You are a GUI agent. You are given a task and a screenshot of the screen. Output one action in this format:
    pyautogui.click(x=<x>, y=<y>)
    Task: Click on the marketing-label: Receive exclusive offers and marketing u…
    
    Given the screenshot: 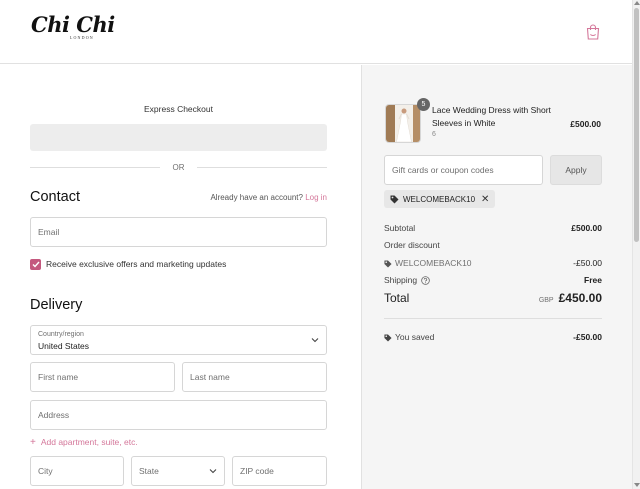 What is the action you would take?
    pyautogui.click(x=136, y=264)
    